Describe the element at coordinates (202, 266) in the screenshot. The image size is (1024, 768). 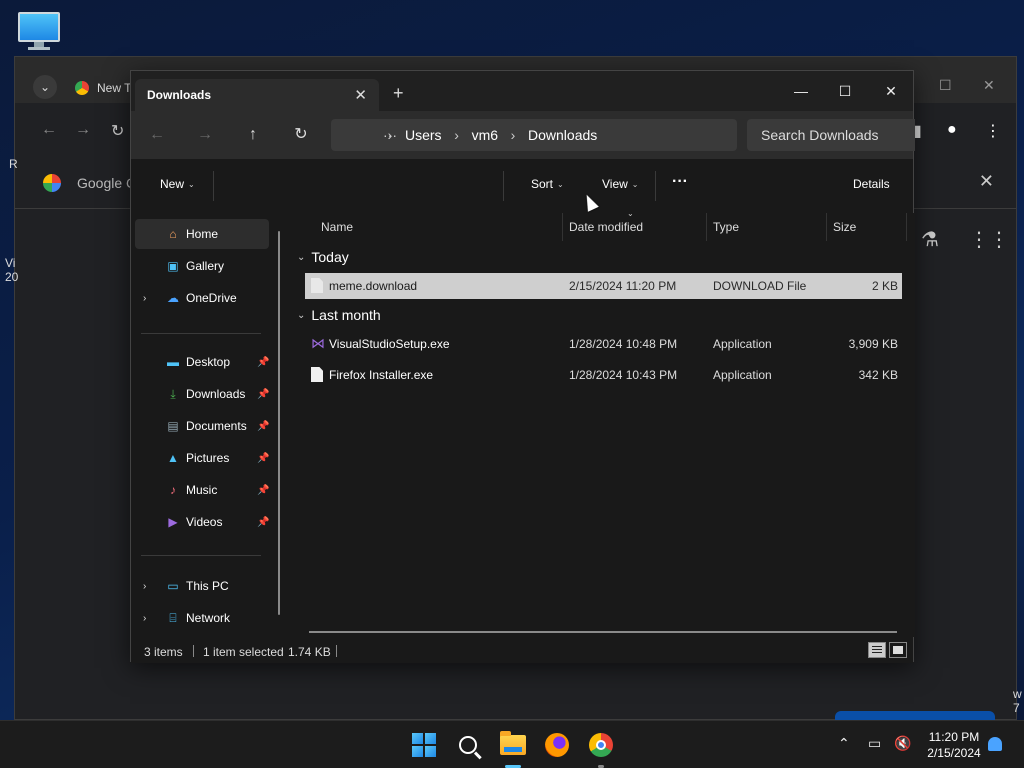
I see `sidebar-item-gallery: ▣ Gallery` at that location.